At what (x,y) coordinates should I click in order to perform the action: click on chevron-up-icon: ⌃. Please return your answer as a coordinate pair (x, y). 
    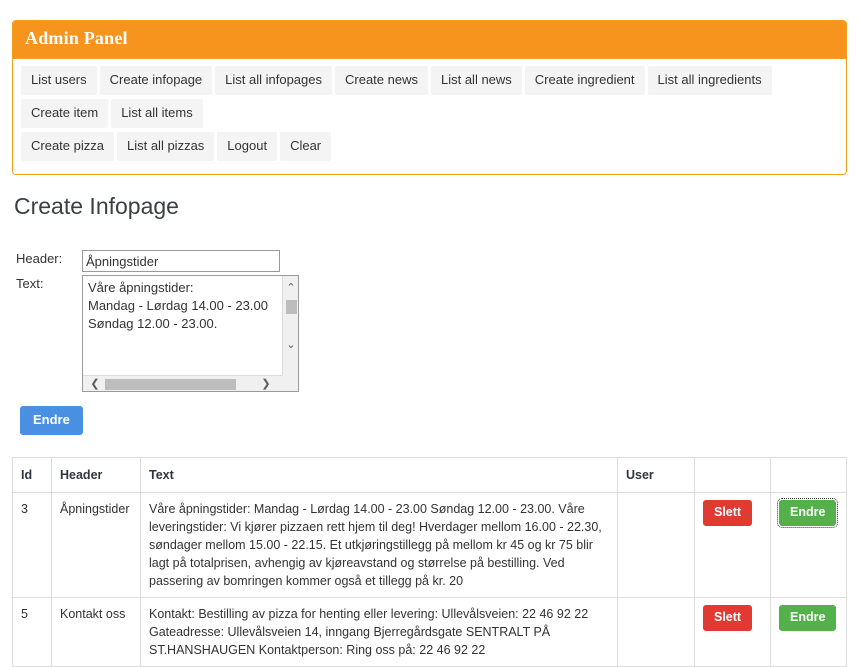
    Looking at the image, I should click on (291, 288).